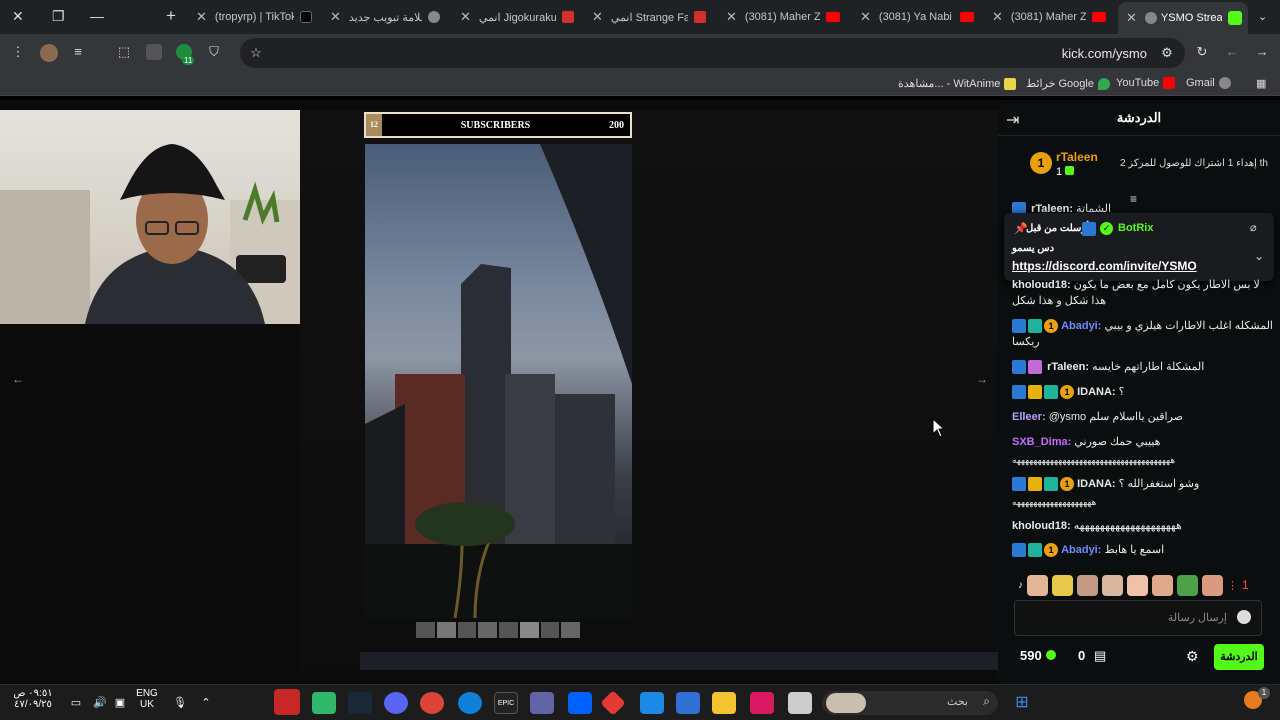 The width and height of the screenshot is (1280, 720). Describe the element at coordinates (762, 703) in the screenshot. I see `copilot-icon` at that location.